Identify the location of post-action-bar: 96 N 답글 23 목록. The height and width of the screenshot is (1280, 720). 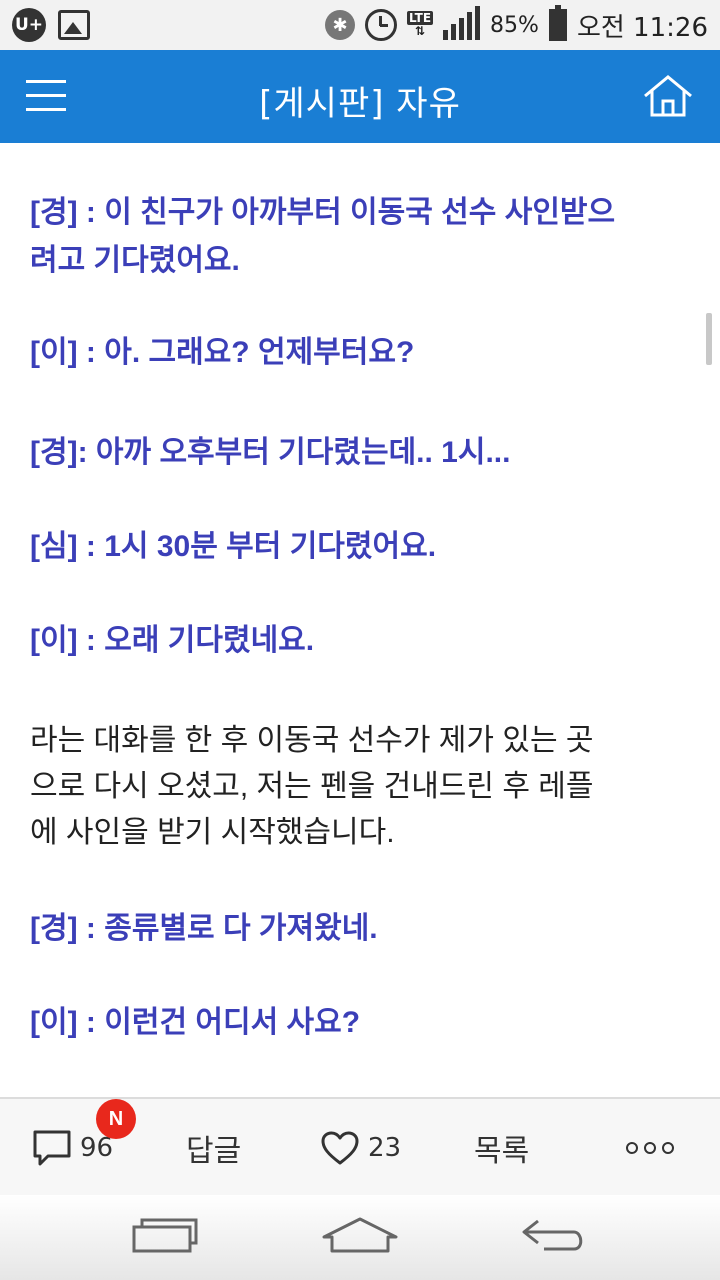
(360, 1146).